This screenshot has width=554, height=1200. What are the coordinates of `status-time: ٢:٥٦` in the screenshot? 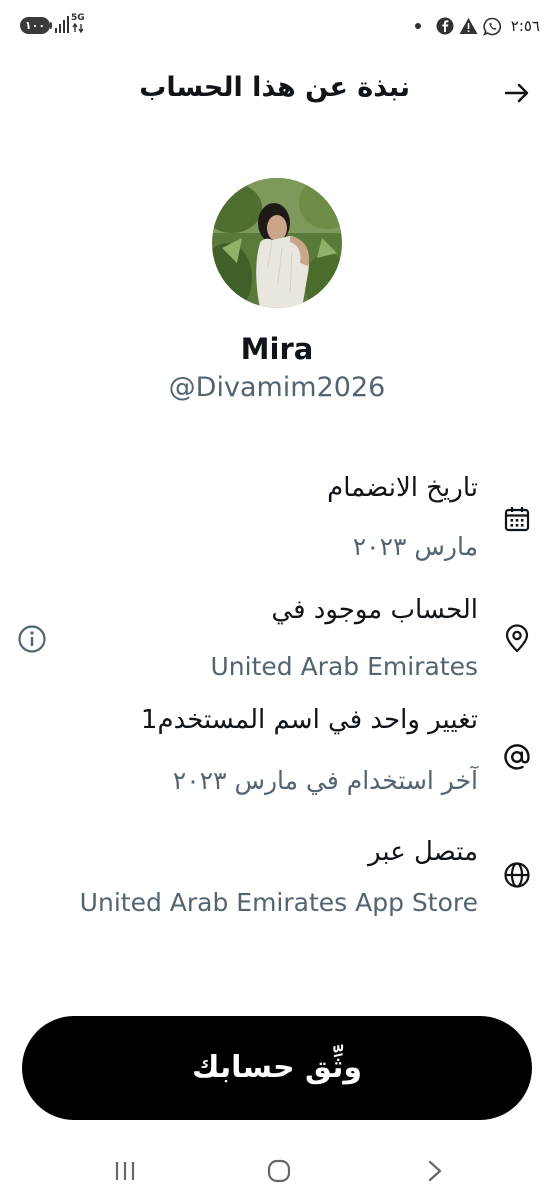 It's located at (525, 26).